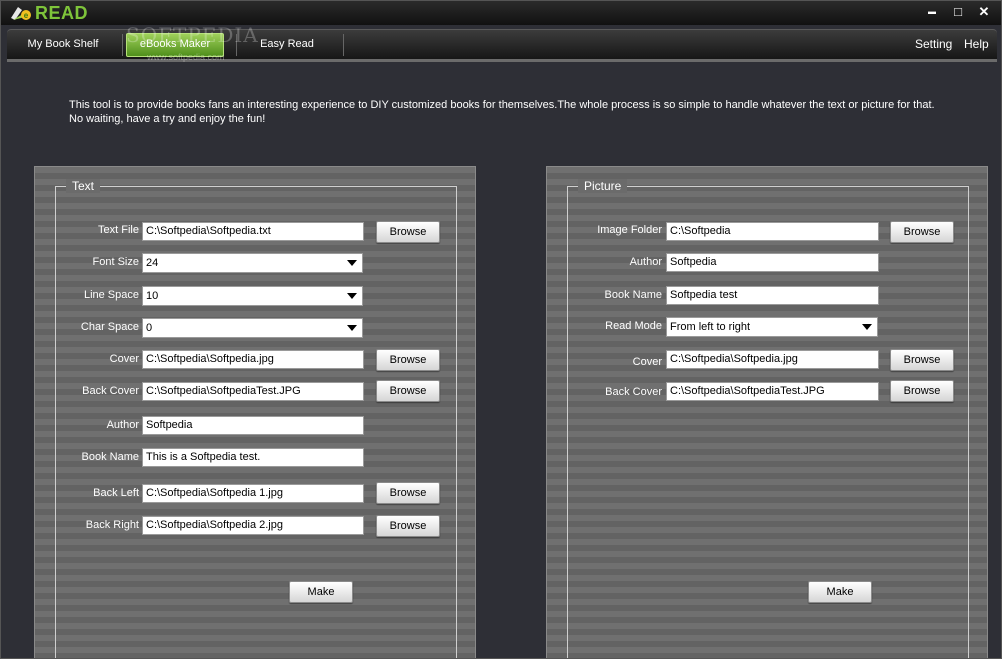  What do you see at coordinates (932, 11) in the screenshot?
I see `minimize-icon: ▬` at bounding box center [932, 11].